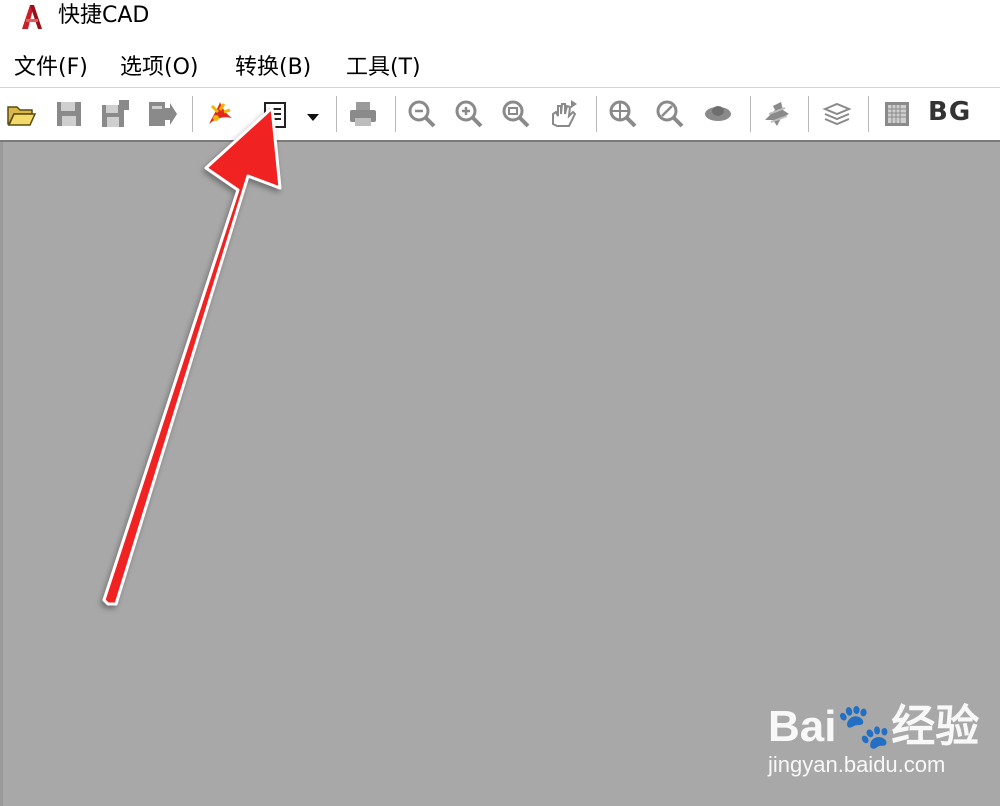 The image size is (1000, 806). What do you see at coordinates (383, 68) in the screenshot?
I see `menu-tools: 工具(T)` at bounding box center [383, 68].